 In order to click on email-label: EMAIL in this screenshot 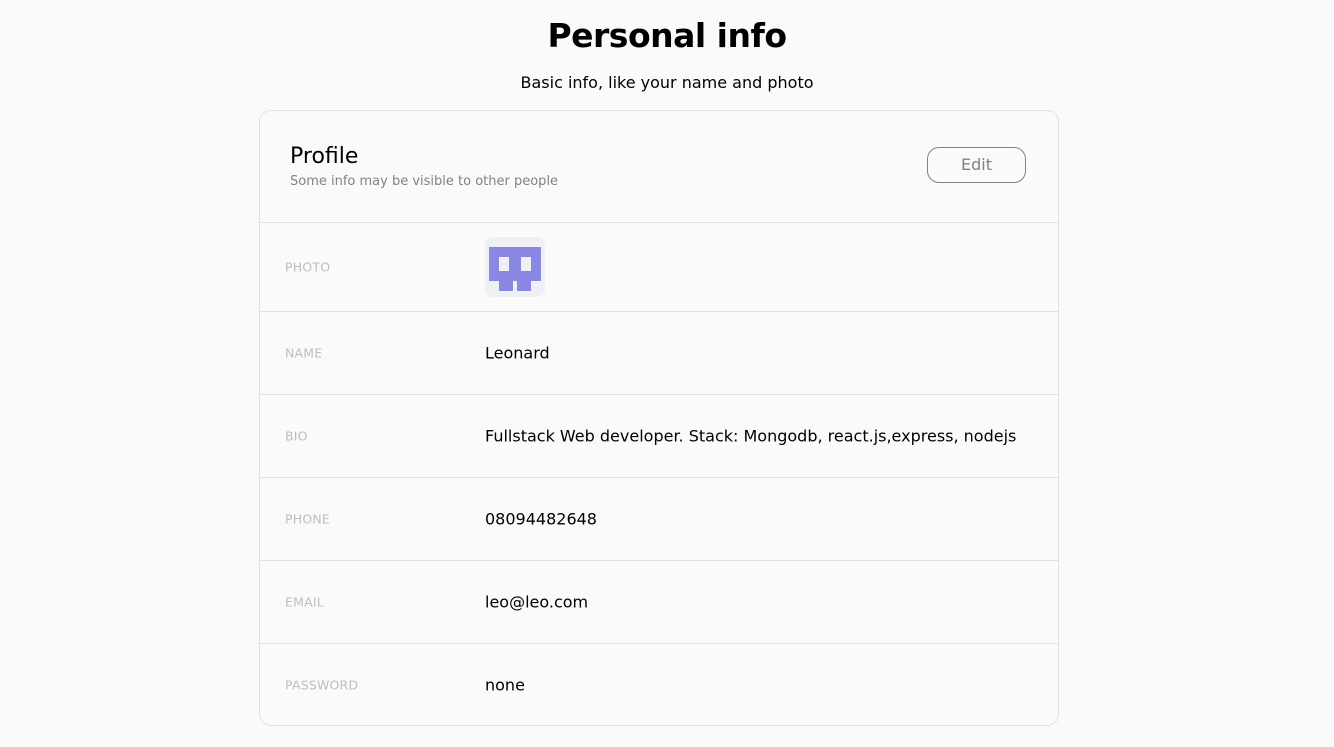, I will do `click(304, 602)`.